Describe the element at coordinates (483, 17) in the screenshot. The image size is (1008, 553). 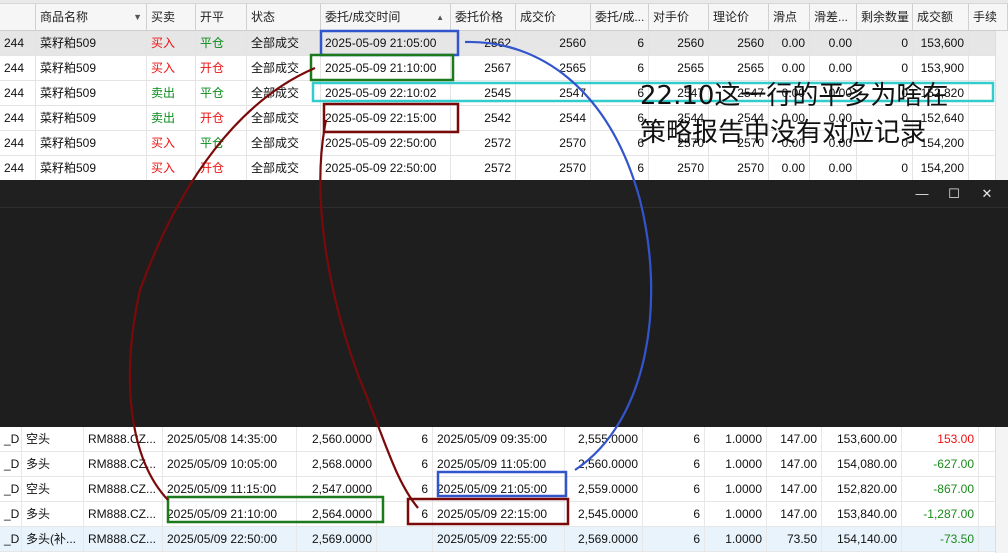
I see `col-header-order-price: 委托价格` at that location.